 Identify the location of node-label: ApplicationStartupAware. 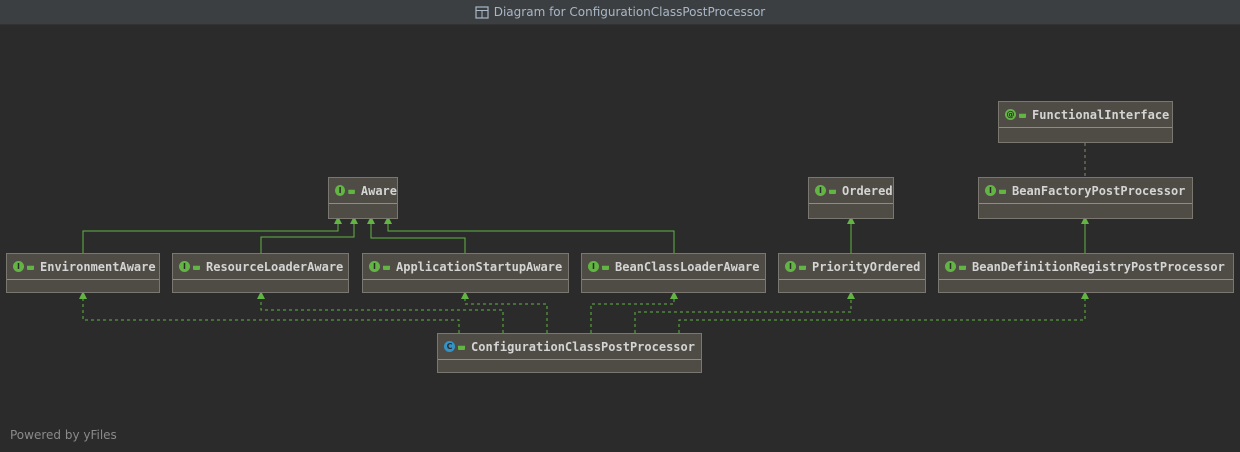
(479, 266).